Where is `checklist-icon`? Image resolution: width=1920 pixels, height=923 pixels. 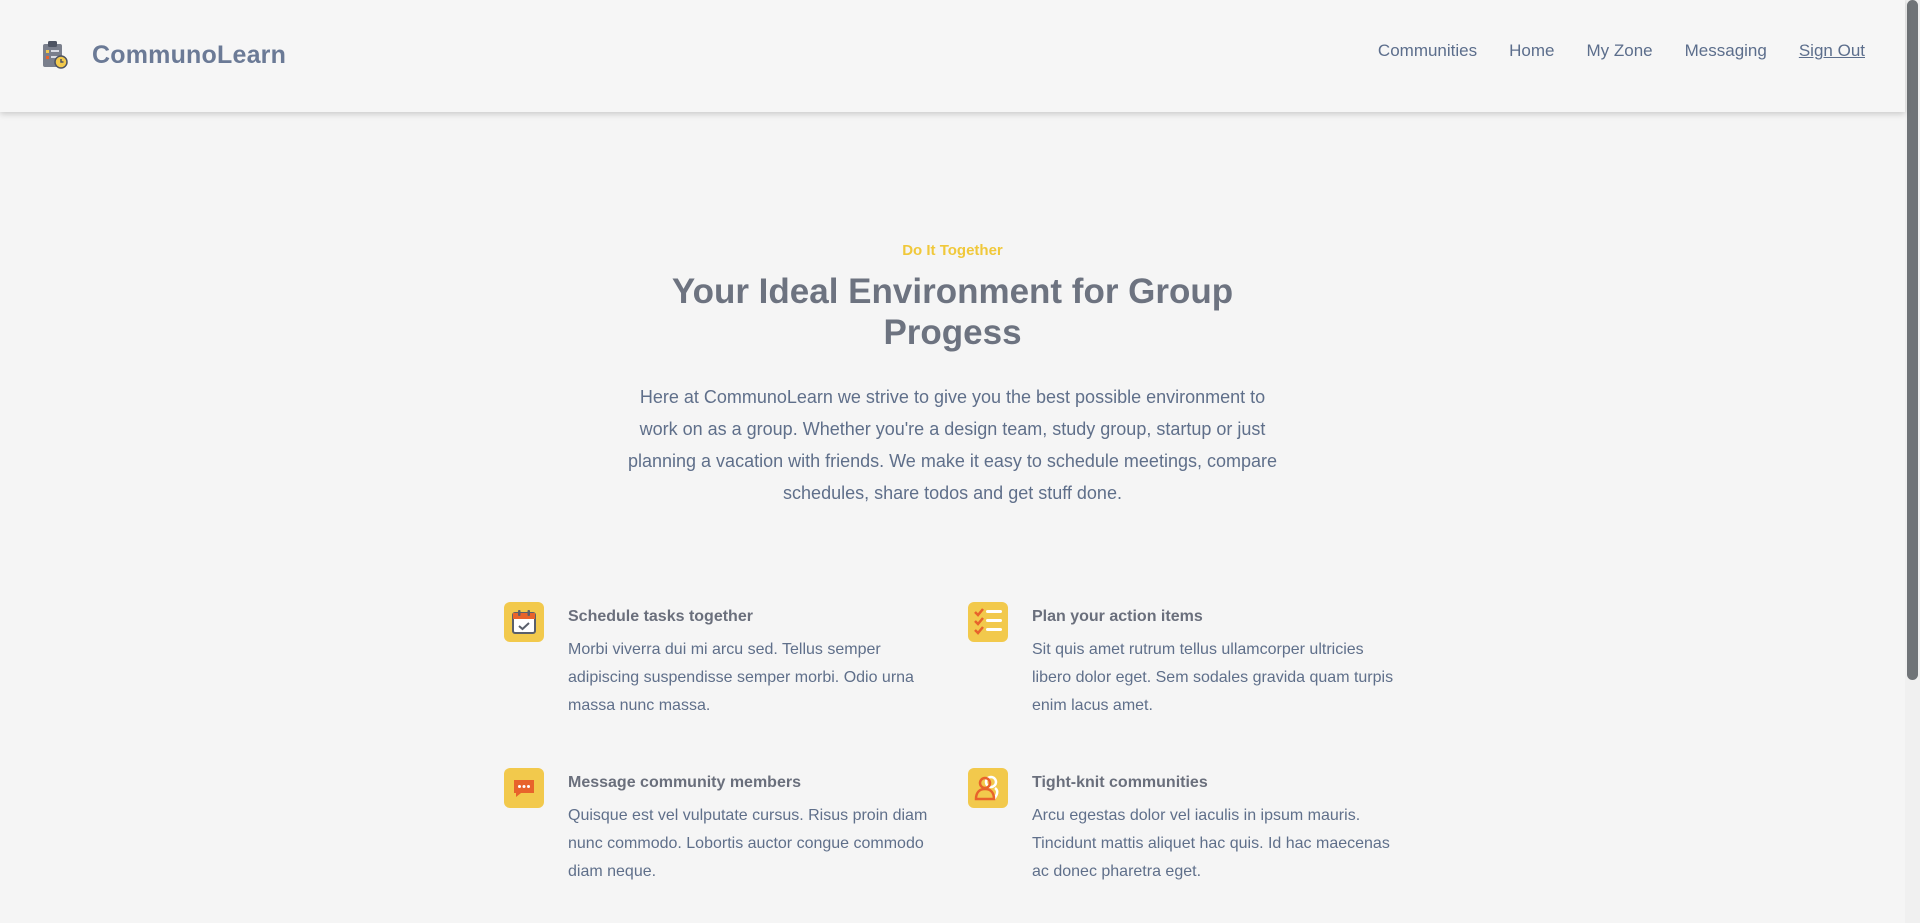 checklist-icon is located at coordinates (988, 622).